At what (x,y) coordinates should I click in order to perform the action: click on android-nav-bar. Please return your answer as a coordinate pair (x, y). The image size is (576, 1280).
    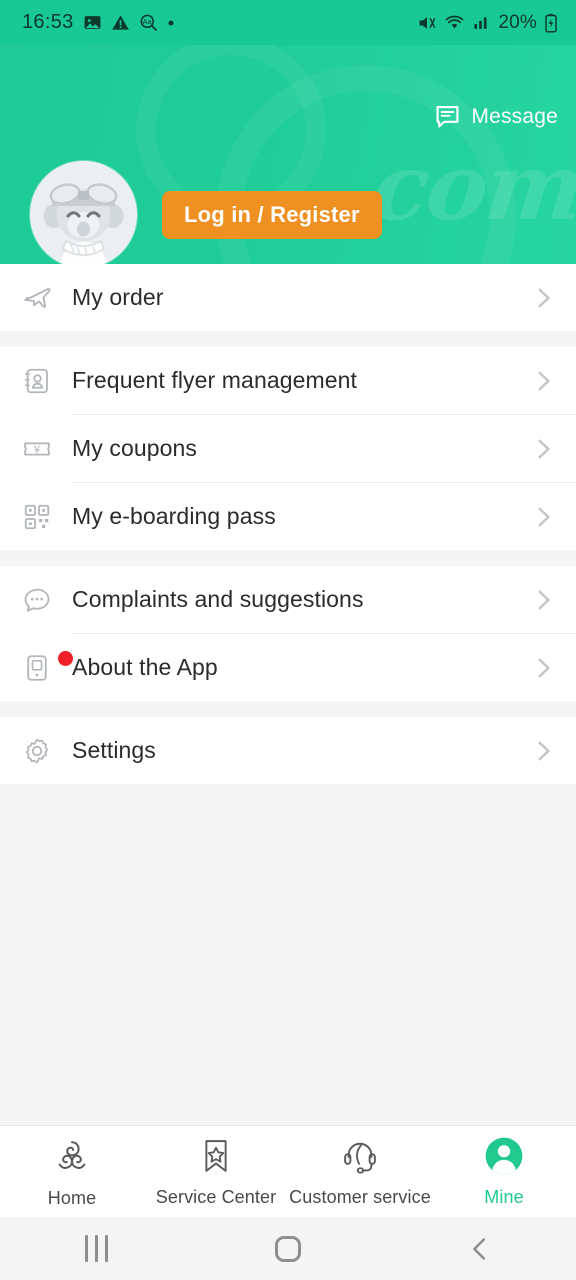
    Looking at the image, I should click on (288, 1248).